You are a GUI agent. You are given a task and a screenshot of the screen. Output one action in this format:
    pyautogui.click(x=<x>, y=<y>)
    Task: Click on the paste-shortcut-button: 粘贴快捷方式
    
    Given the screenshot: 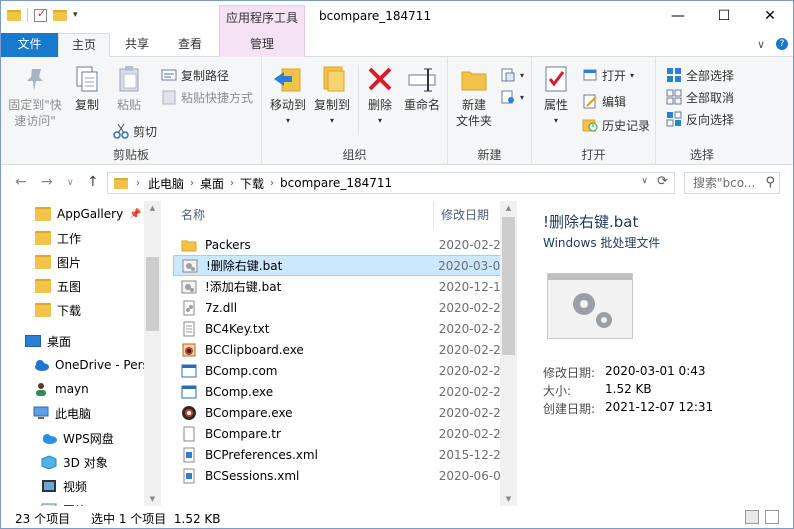 What is the action you would take?
    pyautogui.click(x=207, y=97)
    